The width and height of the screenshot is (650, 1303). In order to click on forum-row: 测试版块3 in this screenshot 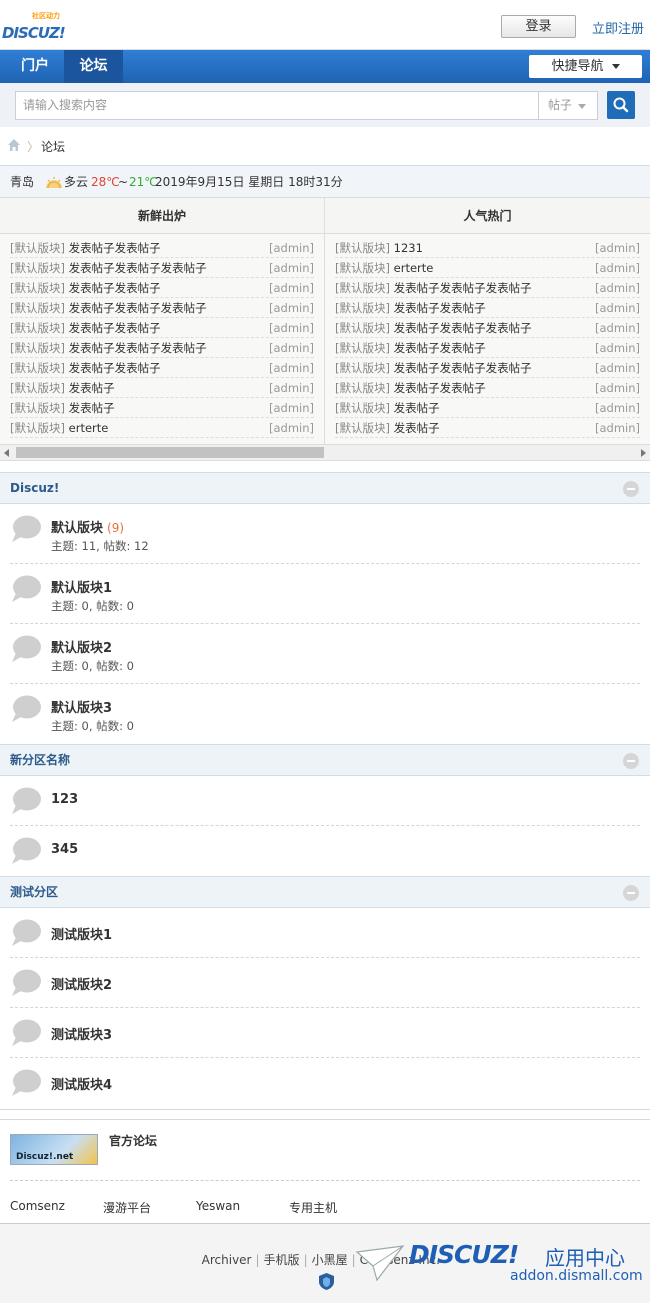, I will do `click(325, 1033)`.